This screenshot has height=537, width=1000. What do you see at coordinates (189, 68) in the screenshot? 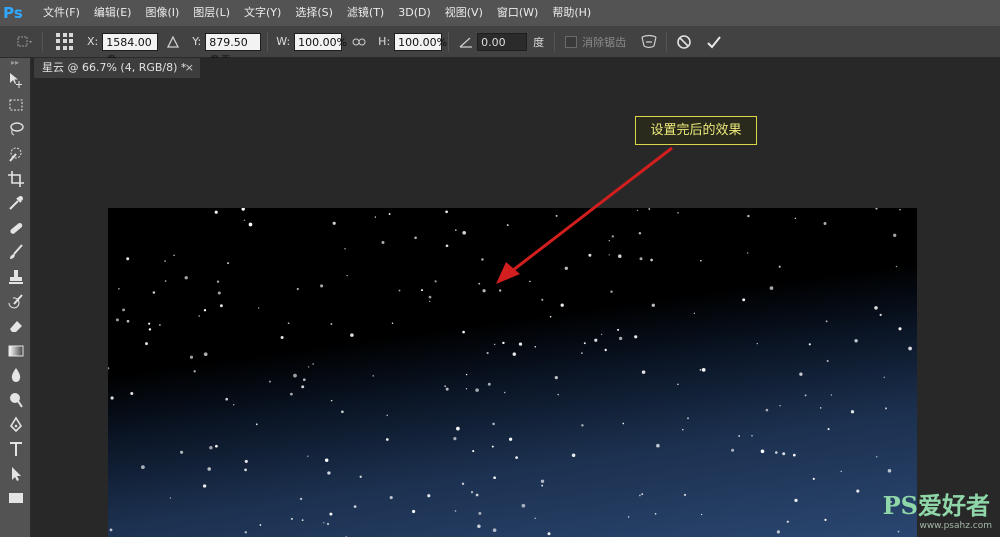
I see `close-icon: ×` at bounding box center [189, 68].